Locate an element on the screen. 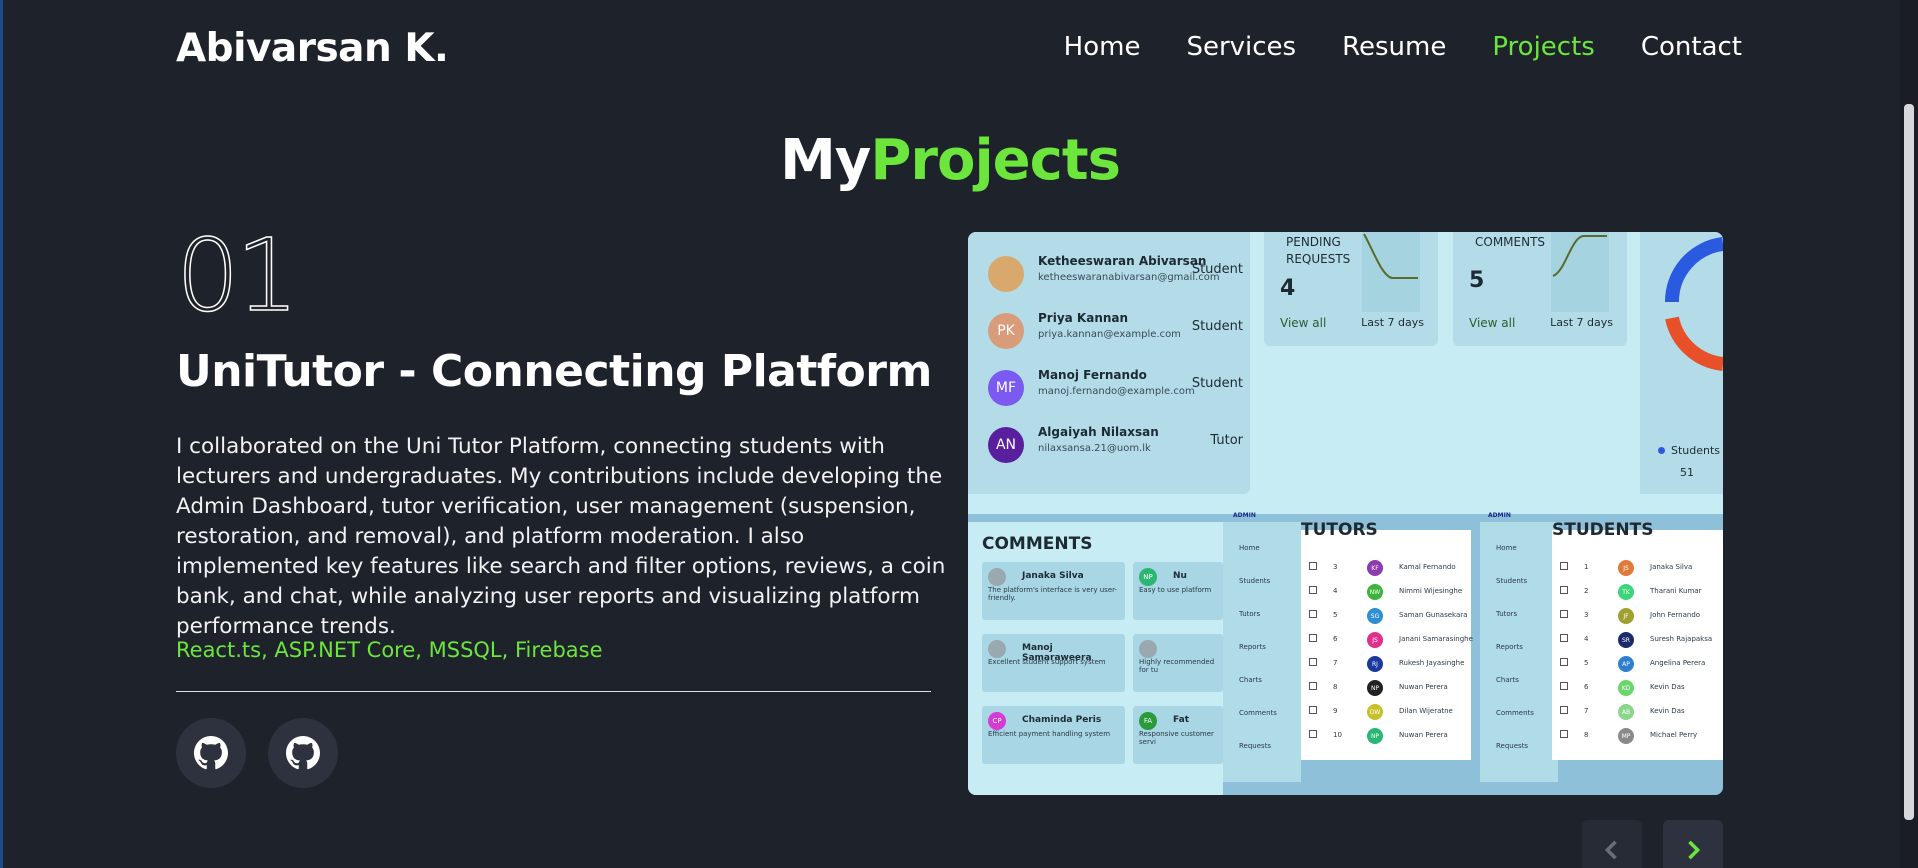 The width and height of the screenshot is (1918, 868). avatar: SR is located at coordinates (1626, 640).